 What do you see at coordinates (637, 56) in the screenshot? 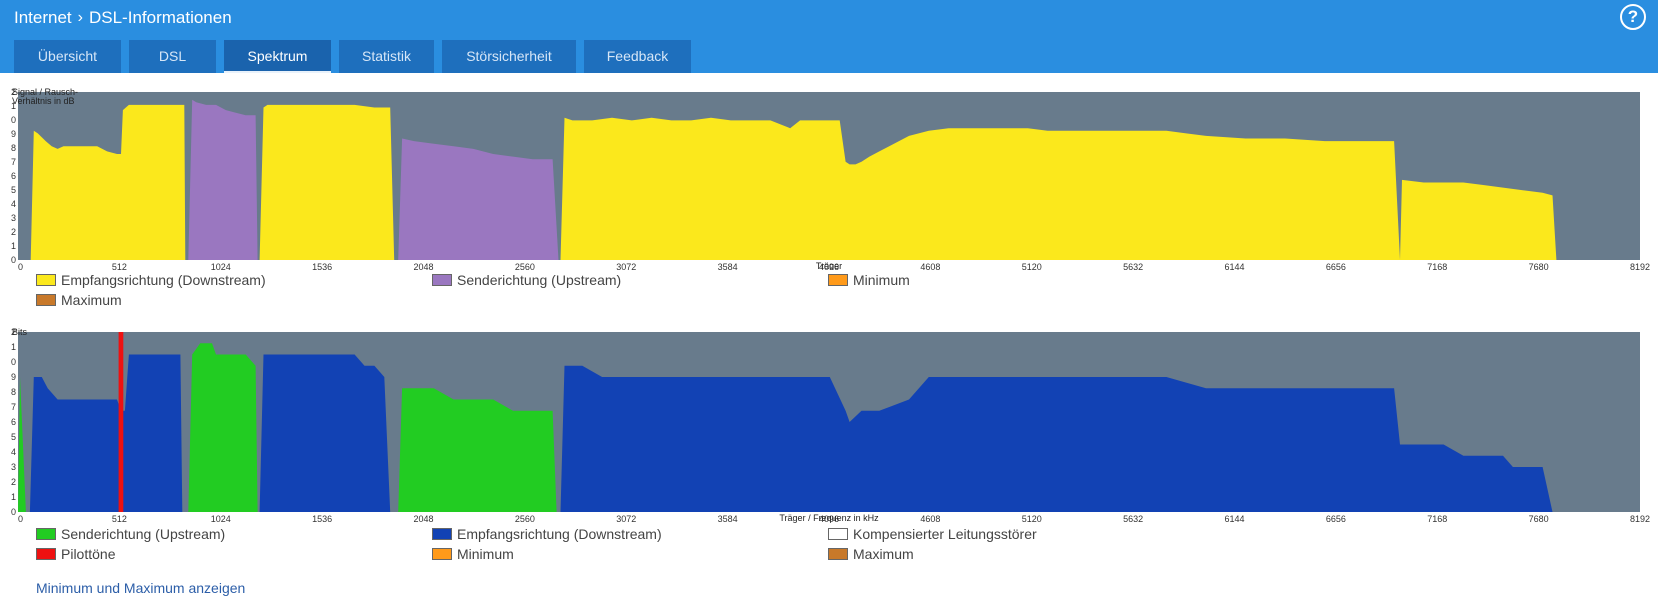
I see `tab-feedback: Feedback` at bounding box center [637, 56].